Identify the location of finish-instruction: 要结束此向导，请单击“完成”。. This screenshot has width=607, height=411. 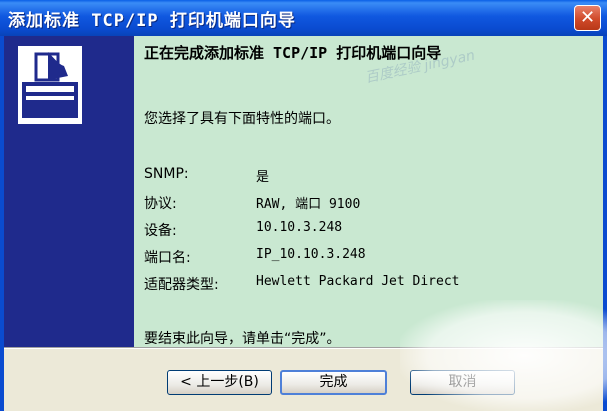
(242, 339).